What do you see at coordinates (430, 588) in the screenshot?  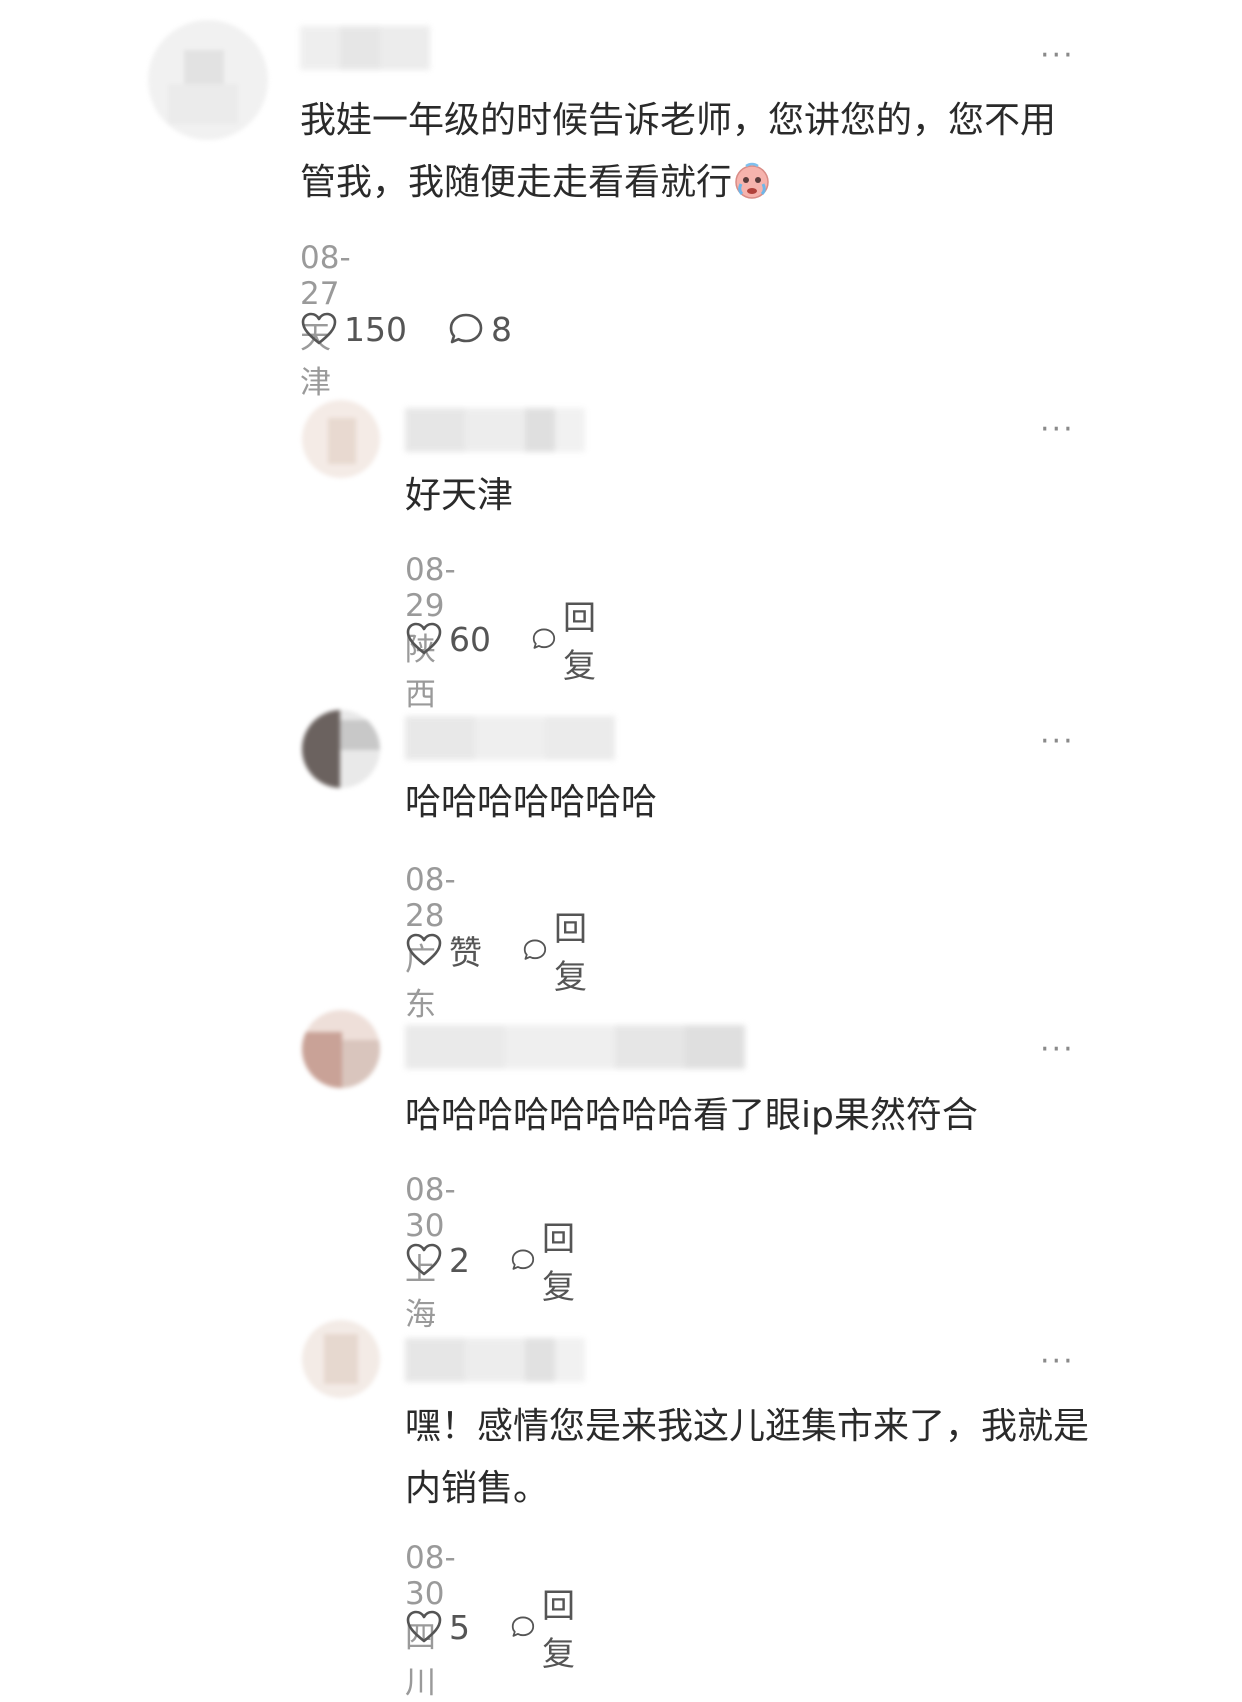 I see `comment-date: 08-29` at bounding box center [430, 588].